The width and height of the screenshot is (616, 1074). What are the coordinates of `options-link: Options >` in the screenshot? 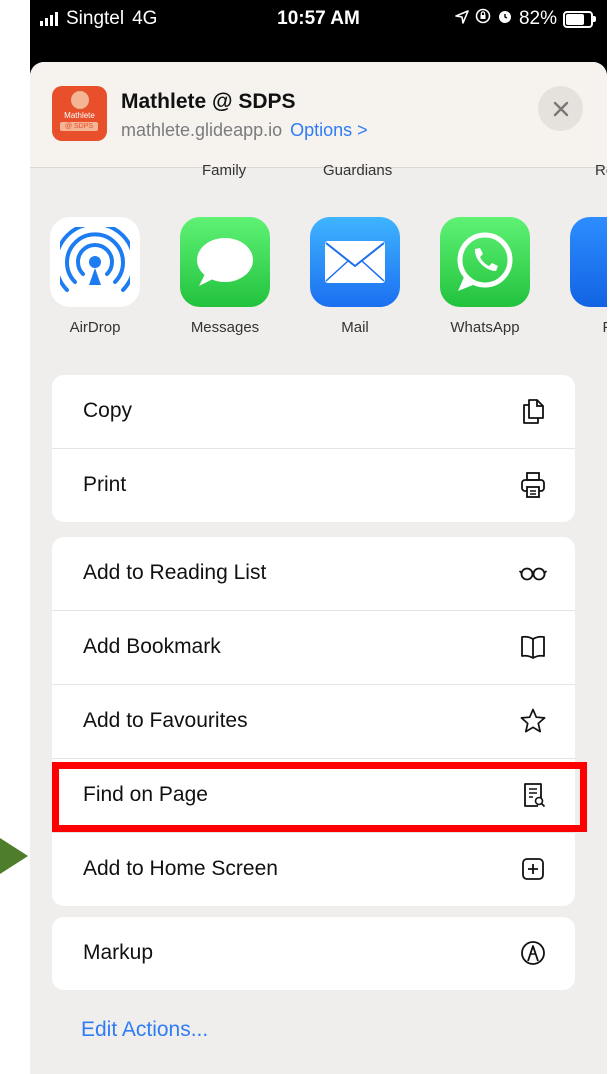 It's located at (329, 130).